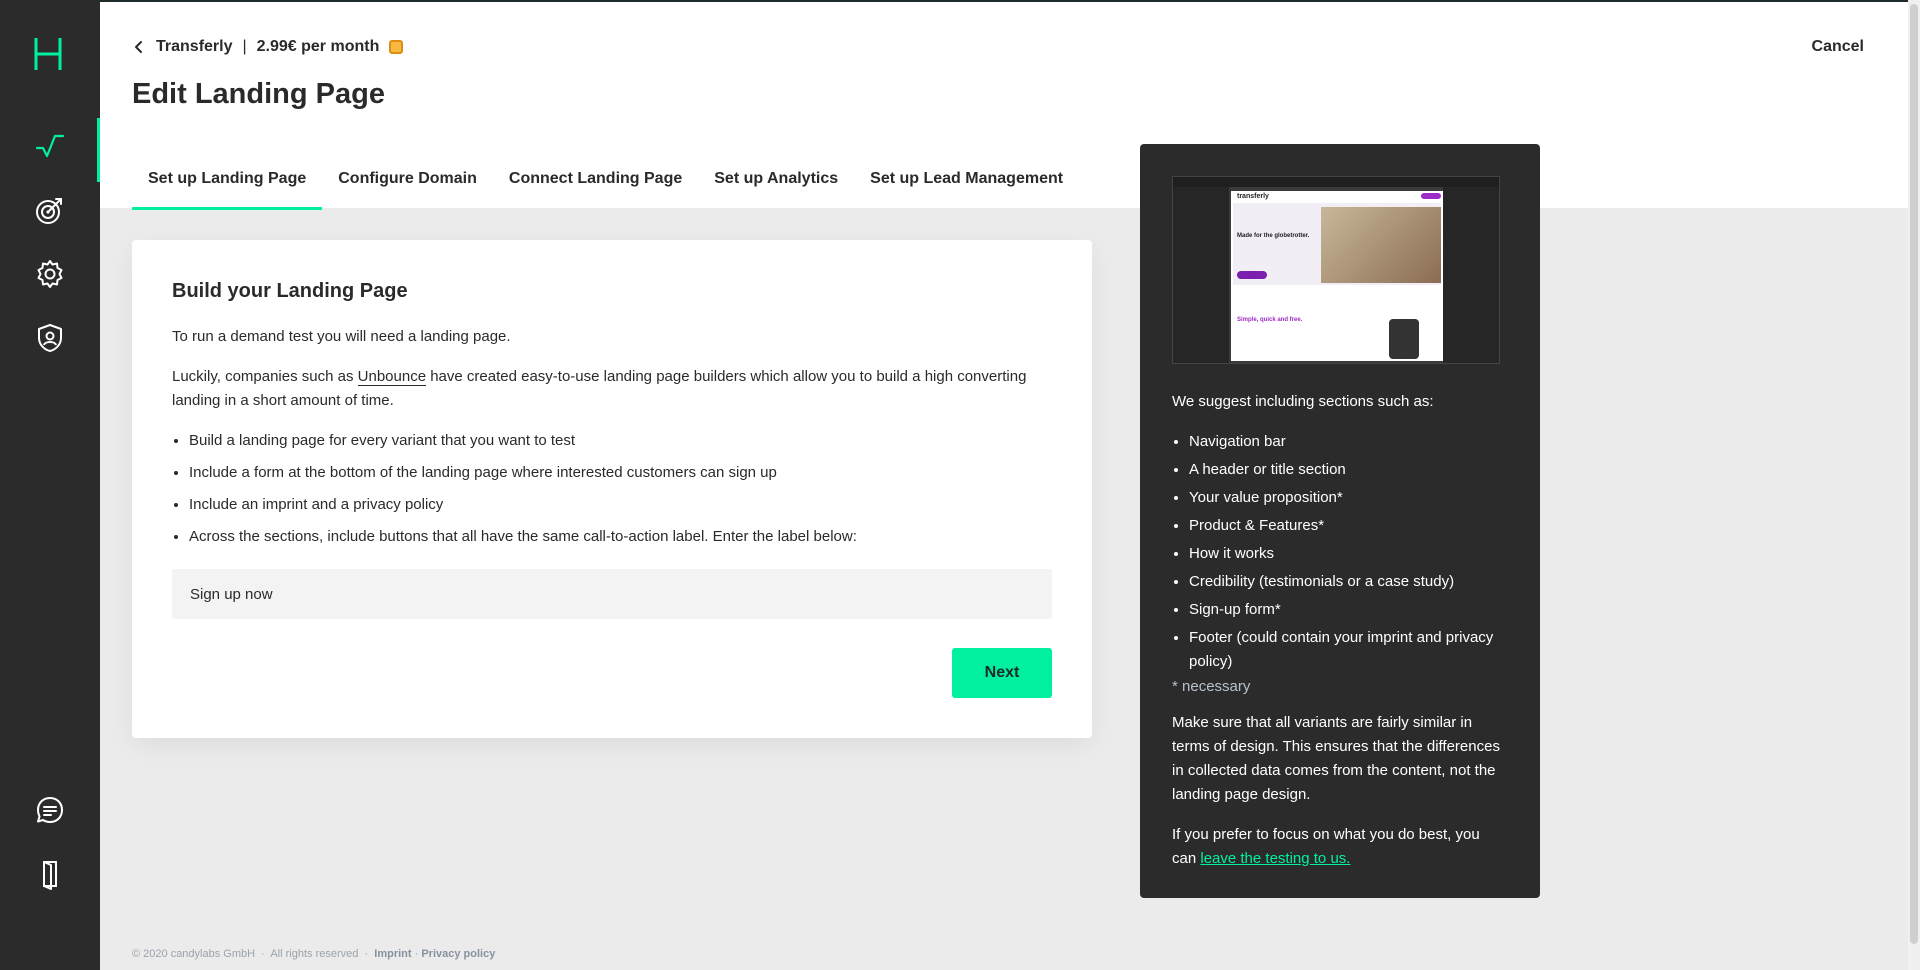  I want to click on breadcrumb-price: 2.99€ per month, so click(318, 46).